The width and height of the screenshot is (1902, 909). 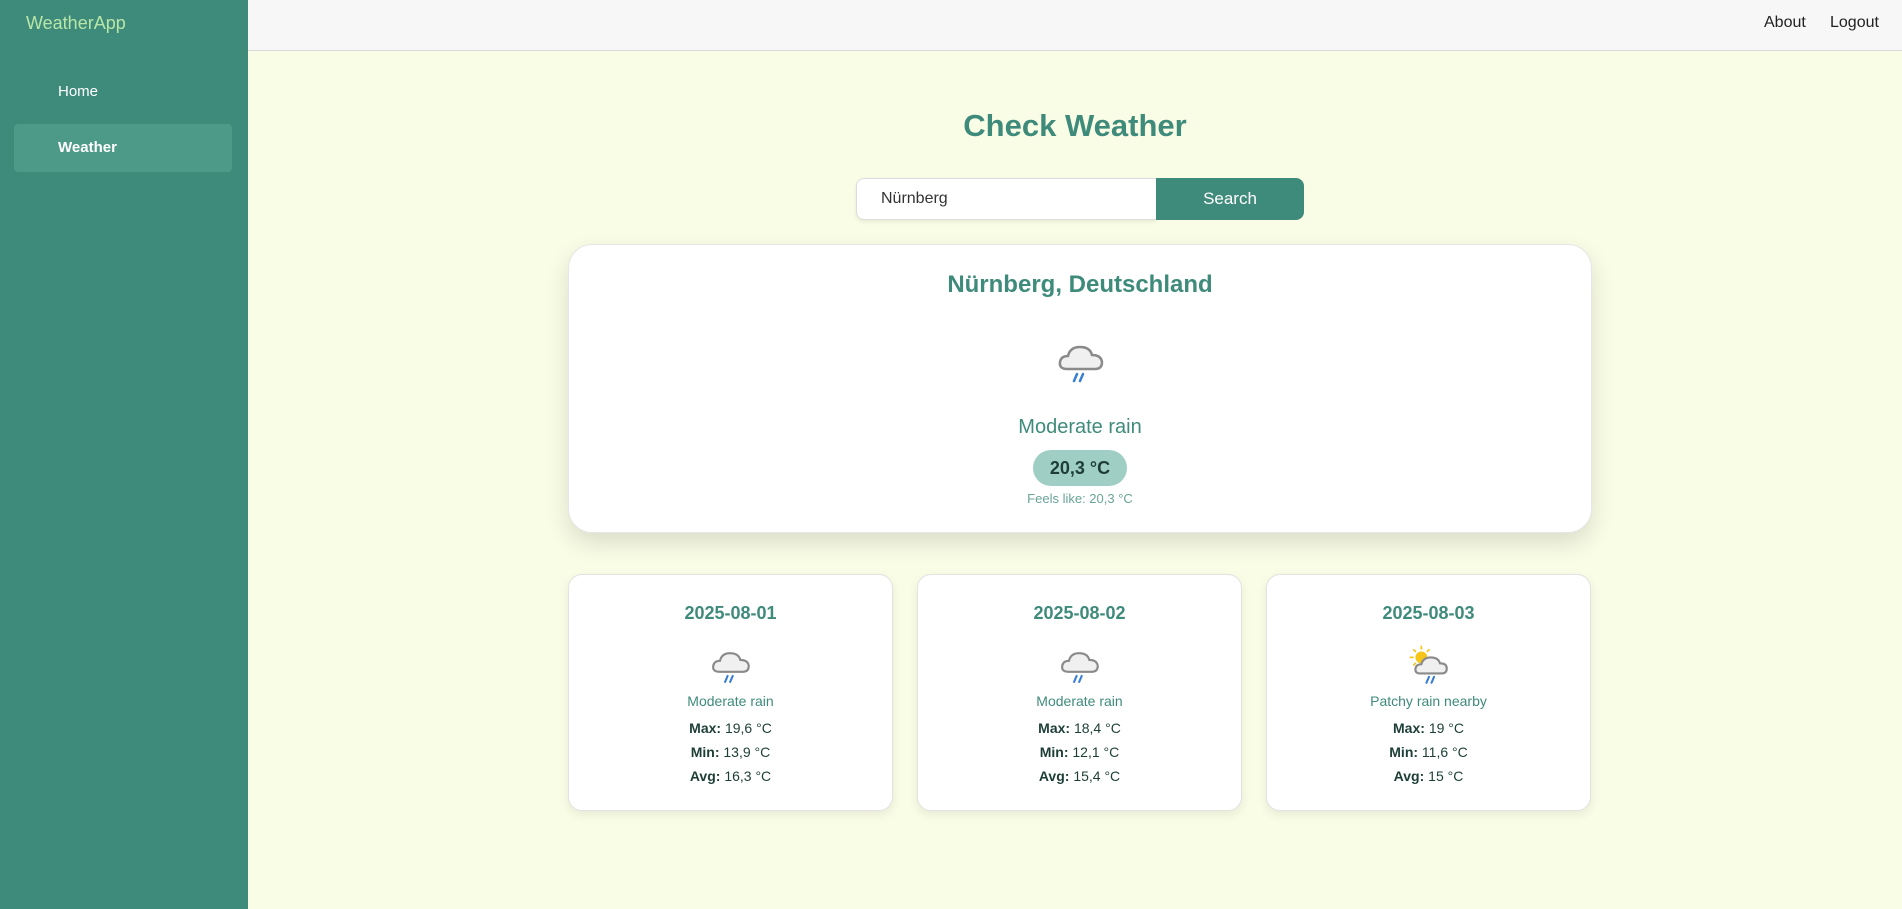 I want to click on avg-value: 16,3 °C, so click(x=748, y=776).